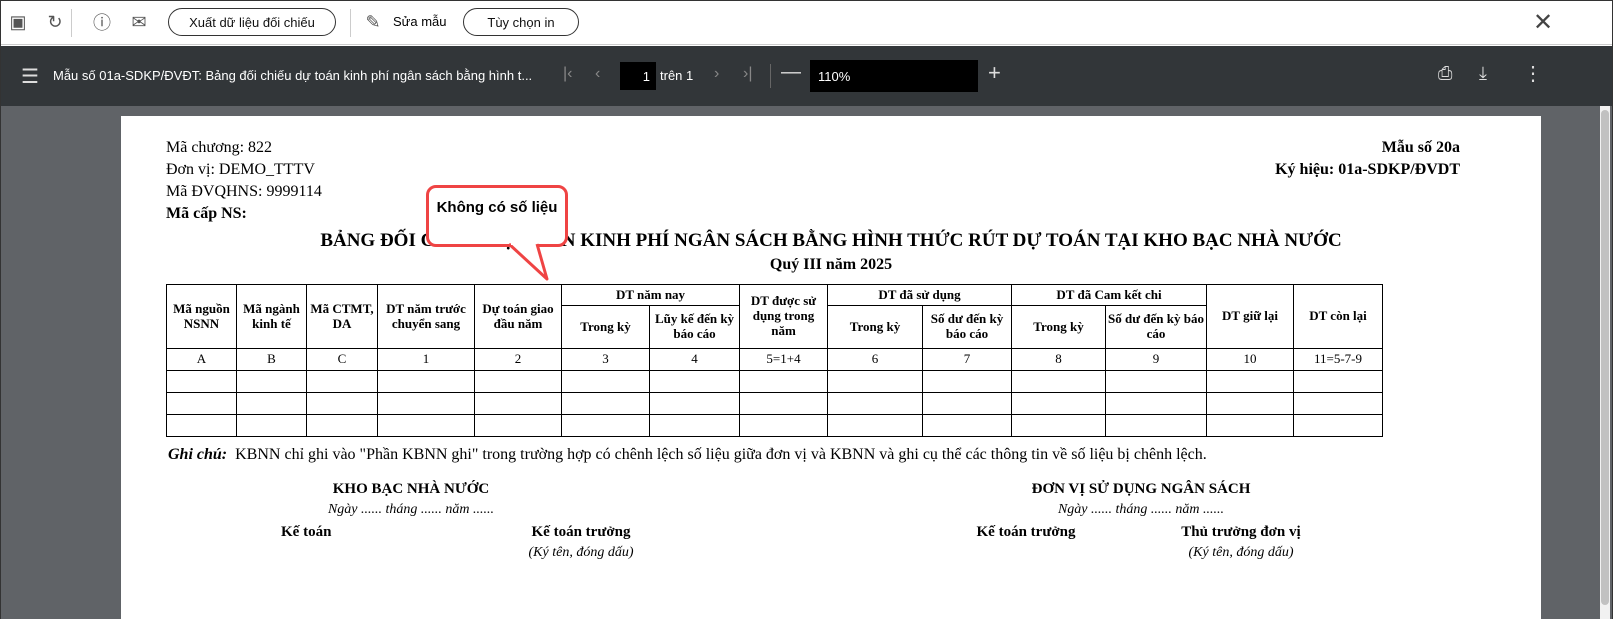 This screenshot has width=1613, height=619. Describe the element at coordinates (875, 359) in the screenshot. I see `code-cell: 6` at that location.